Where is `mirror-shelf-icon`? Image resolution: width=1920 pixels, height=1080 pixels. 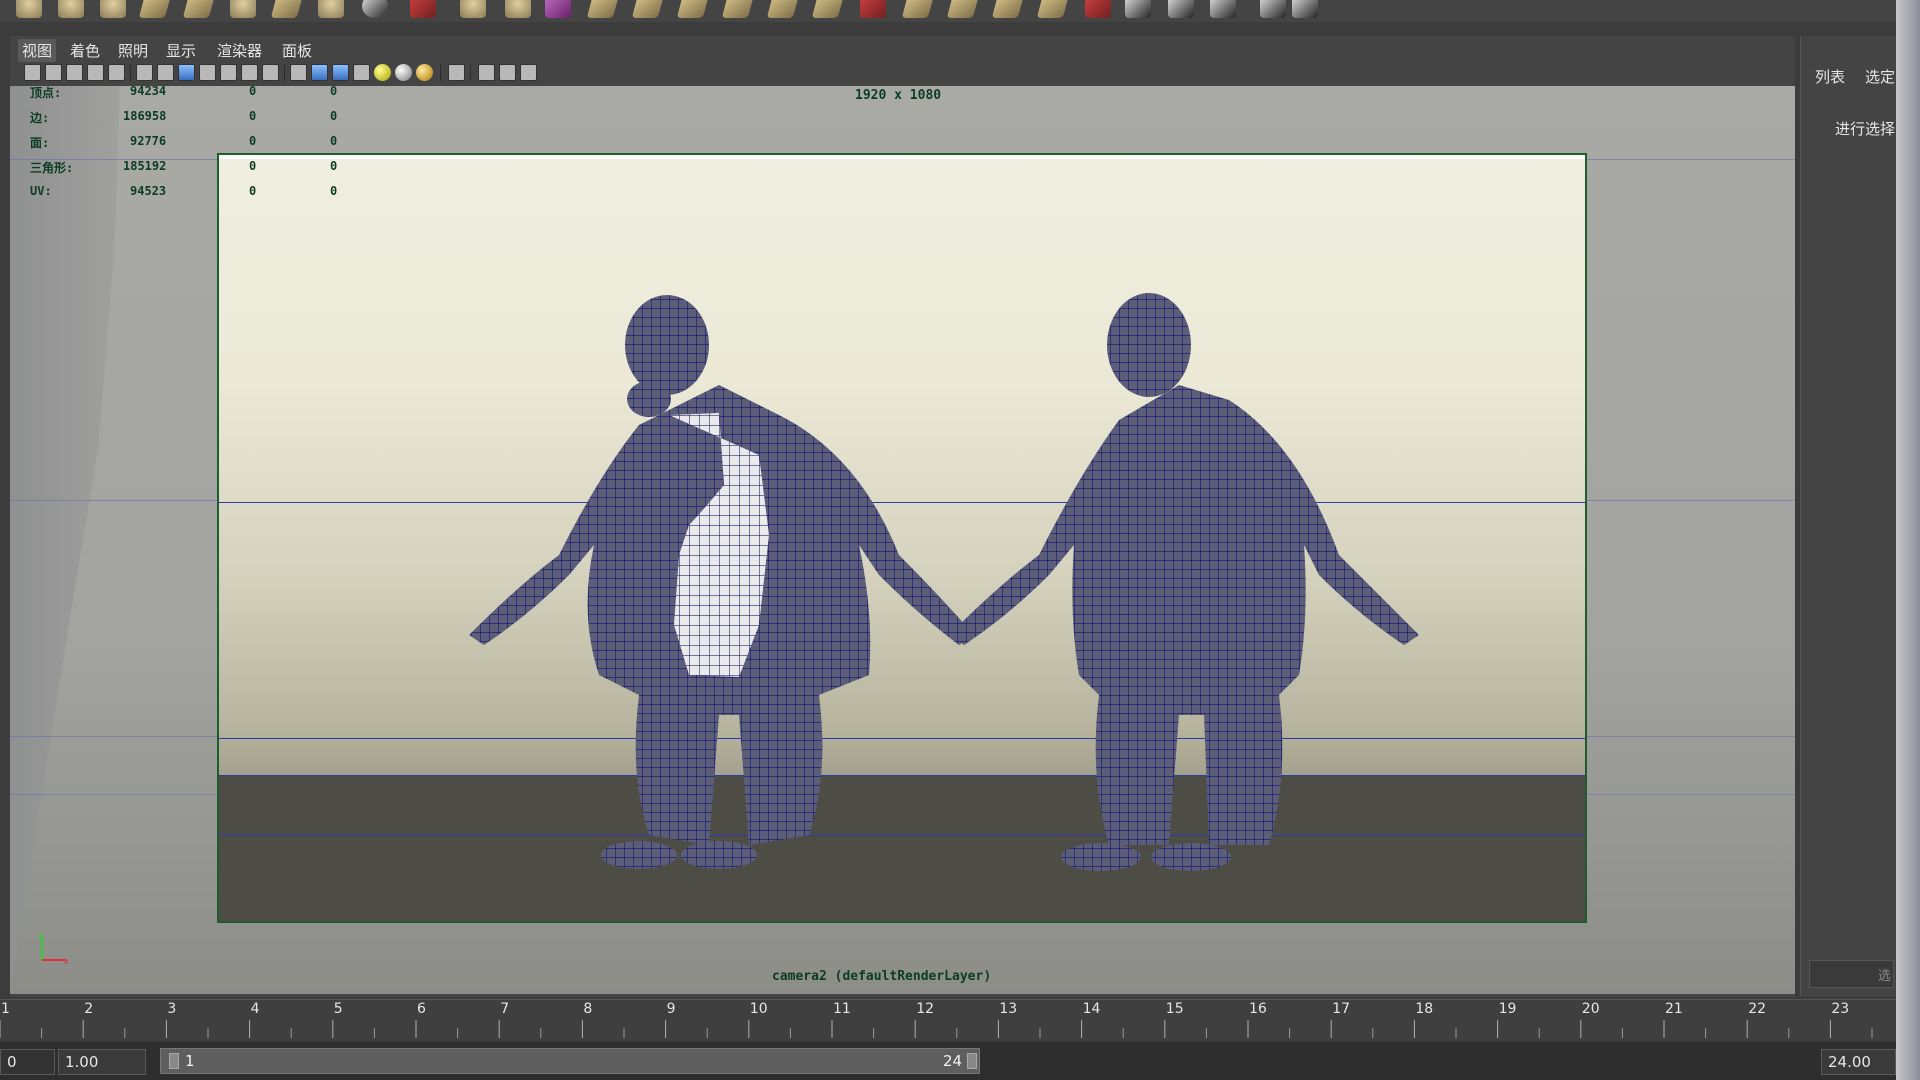
mirror-shelf-icon is located at coordinates (1098, 9).